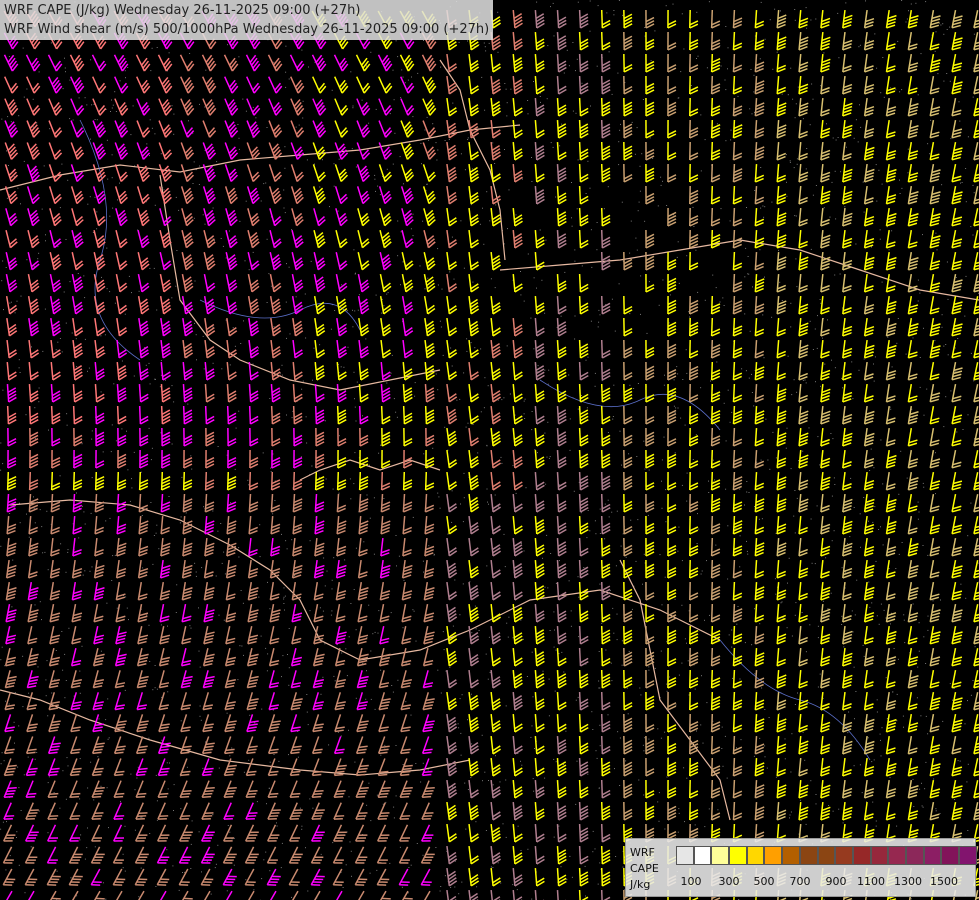 This screenshot has width=979, height=900. I want to click on legend-tick: 100, so click(691, 881).